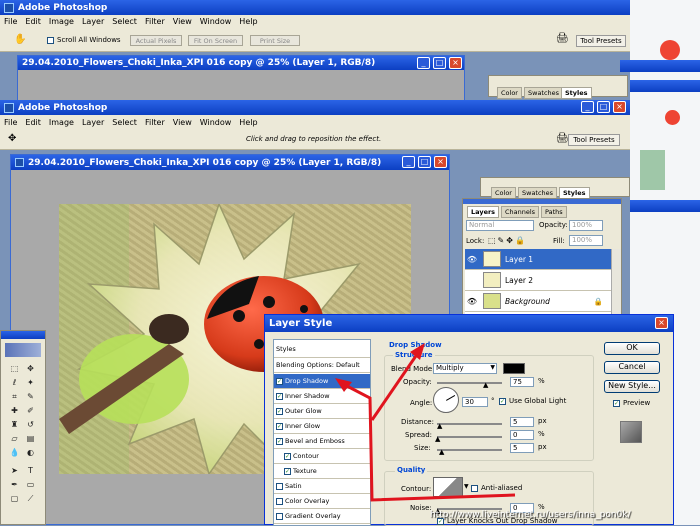 The image size is (700, 526). I want to click on inner-glow-checkbox: ✓, so click(279, 426).